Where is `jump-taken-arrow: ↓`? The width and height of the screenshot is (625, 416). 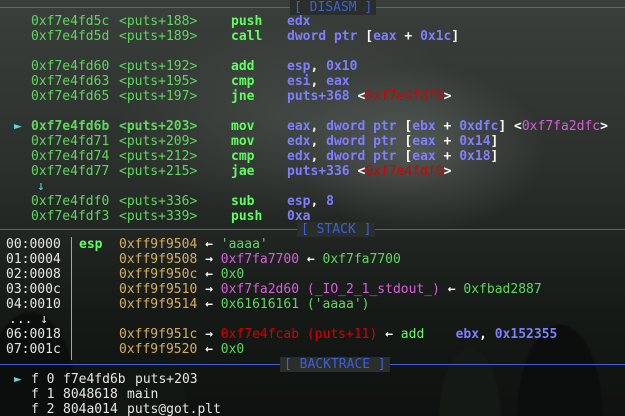
jump-taken-arrow: ↓ is located at coordinates (41, 186).